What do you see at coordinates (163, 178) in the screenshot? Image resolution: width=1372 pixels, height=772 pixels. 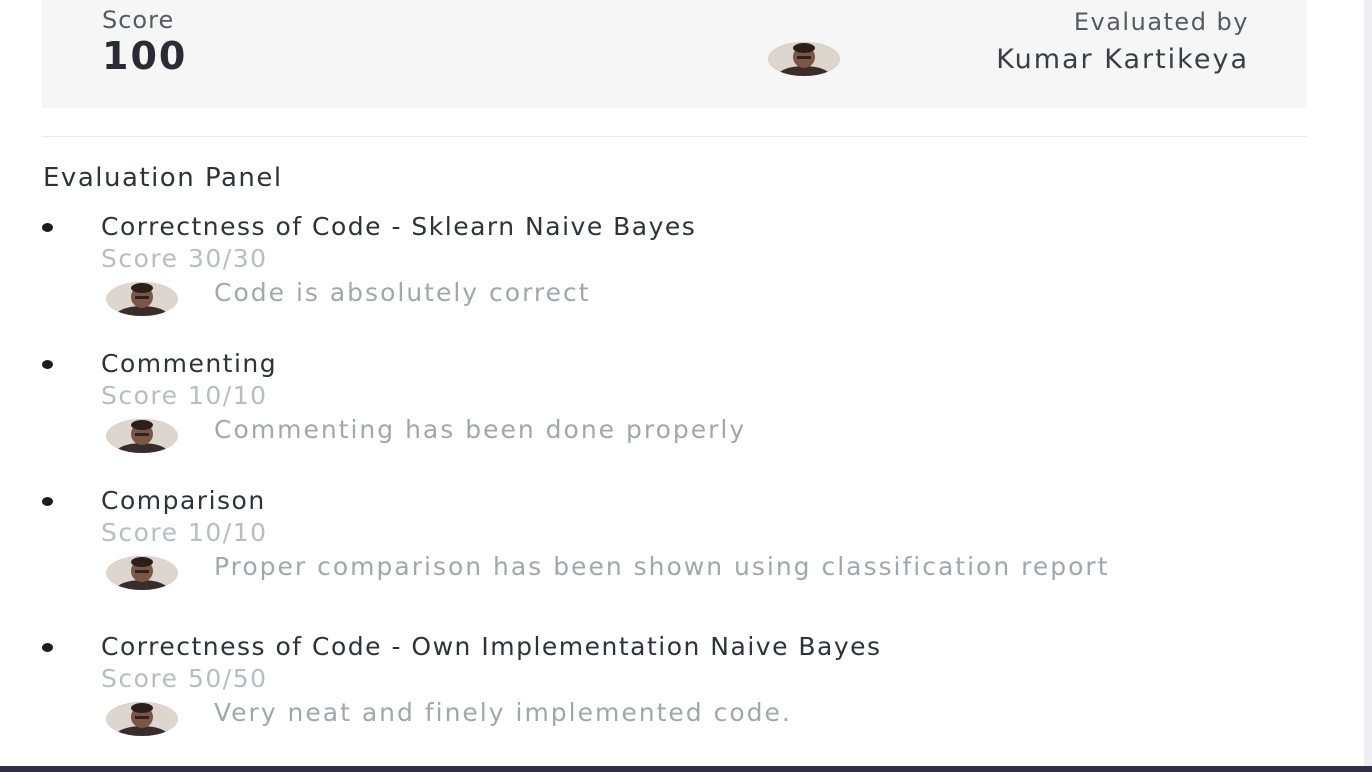 I see `panel-title: Evaluation Panel` at bounding box center [163, 178].